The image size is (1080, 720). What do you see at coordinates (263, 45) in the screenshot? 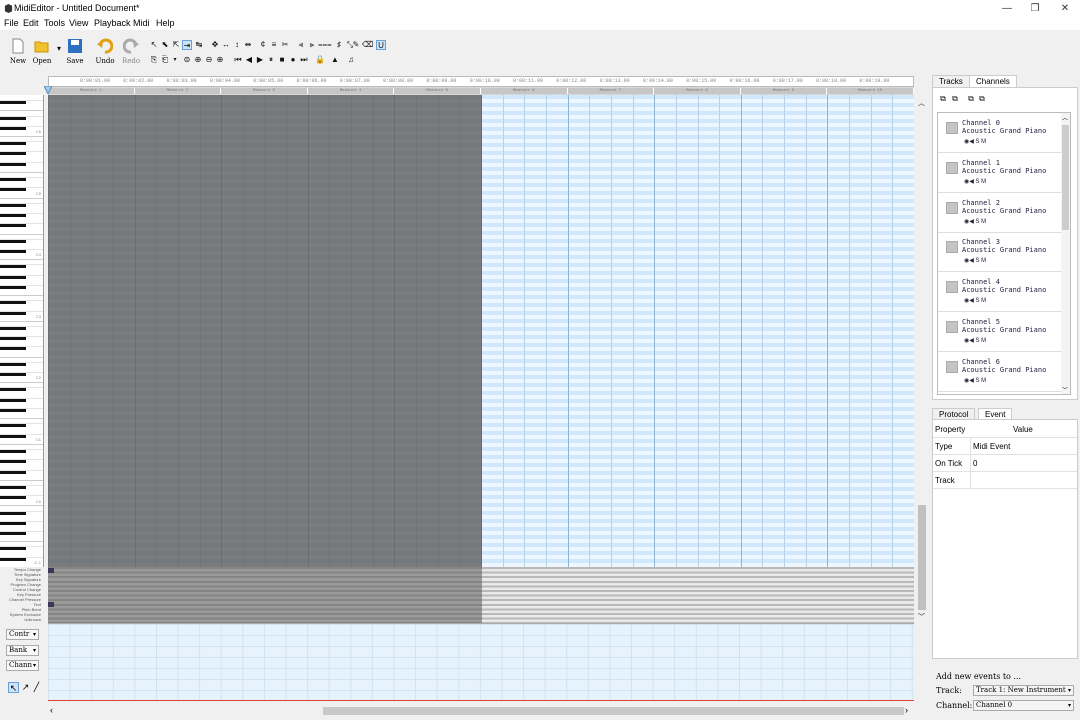
I see `quantize-icon: ¢` at bounding box center [263, 45].